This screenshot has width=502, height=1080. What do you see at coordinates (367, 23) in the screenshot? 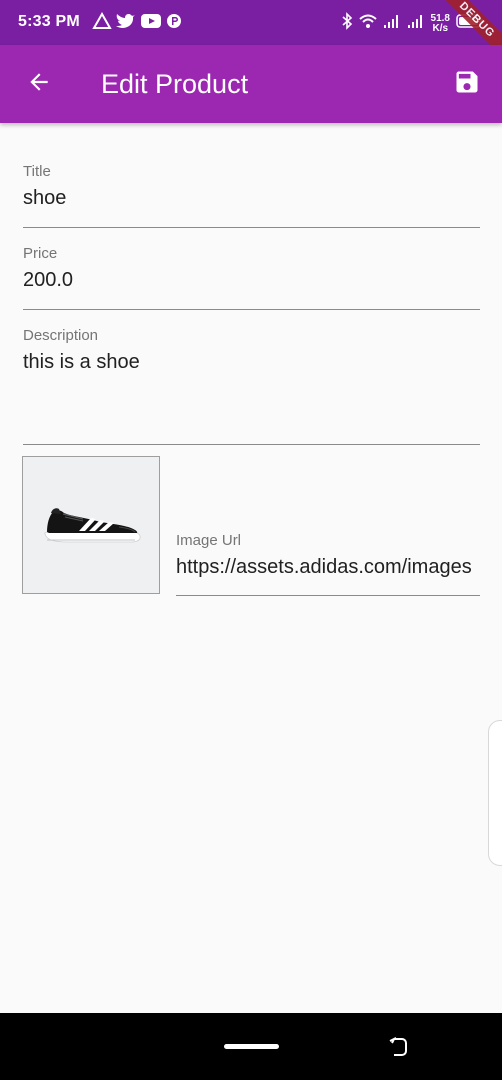
I see `wifi-icon` at bounding box center [367, 23].